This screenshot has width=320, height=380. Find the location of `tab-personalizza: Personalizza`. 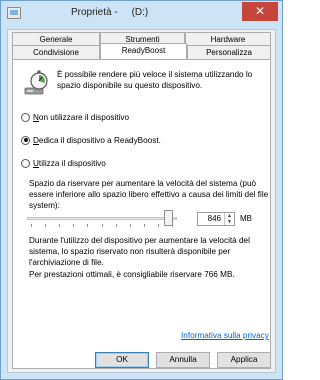

tab-personalizza: Personalizza is located at coordinates (229, 52).